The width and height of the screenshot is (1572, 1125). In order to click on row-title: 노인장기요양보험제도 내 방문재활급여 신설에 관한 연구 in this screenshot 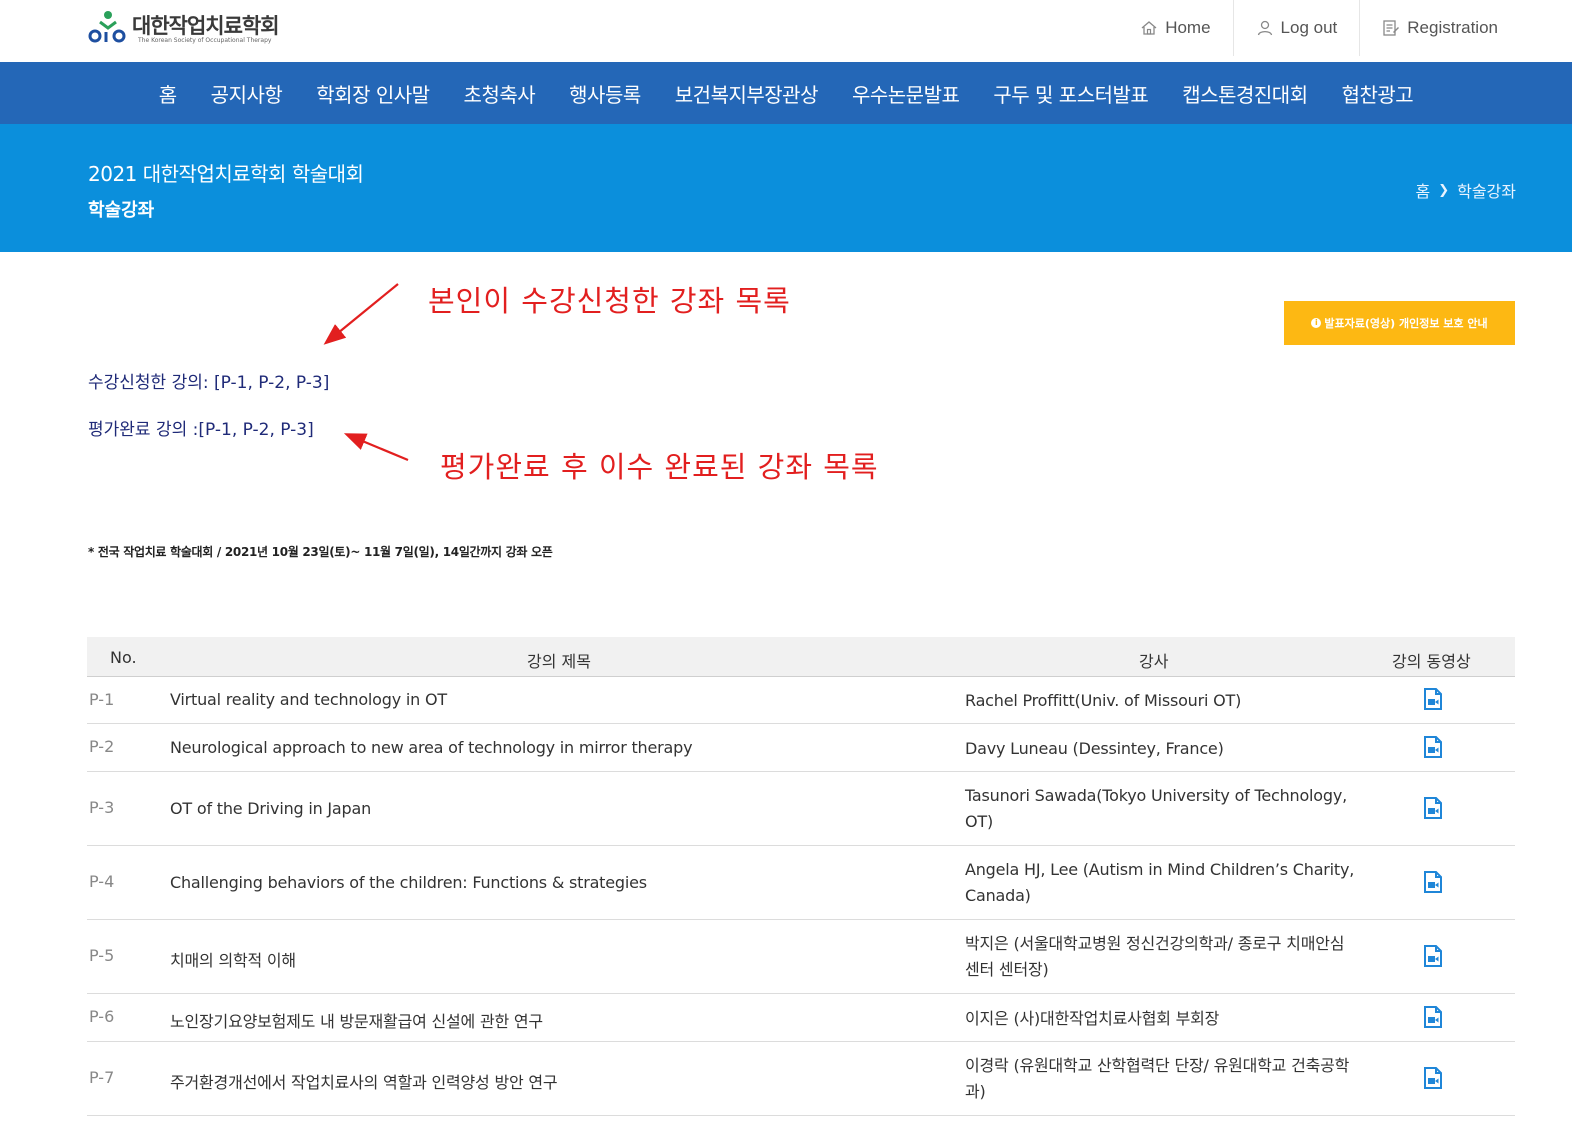, I will do `click(356, 1020)`.